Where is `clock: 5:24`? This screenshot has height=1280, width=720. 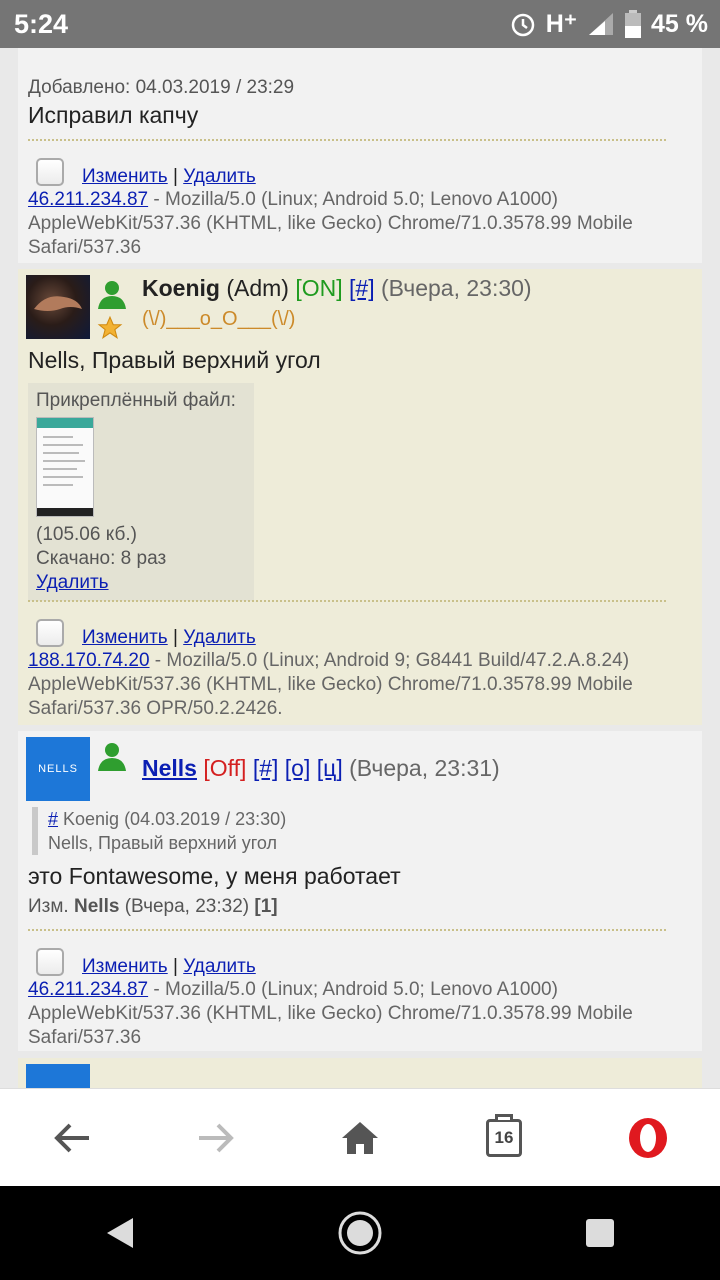
clock: 5:24 is located at coordinates (41, 24).